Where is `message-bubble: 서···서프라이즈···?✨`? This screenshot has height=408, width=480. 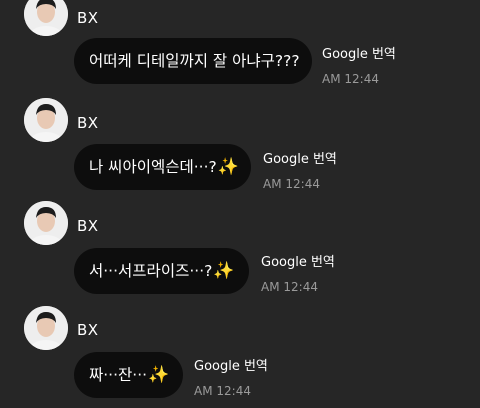
message-bubble: 서···서프라이즈···?✨ is located at coordinates (161, 271).